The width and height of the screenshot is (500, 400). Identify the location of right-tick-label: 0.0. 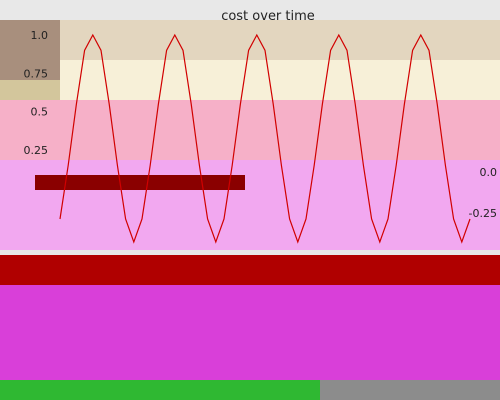
(489, 172).